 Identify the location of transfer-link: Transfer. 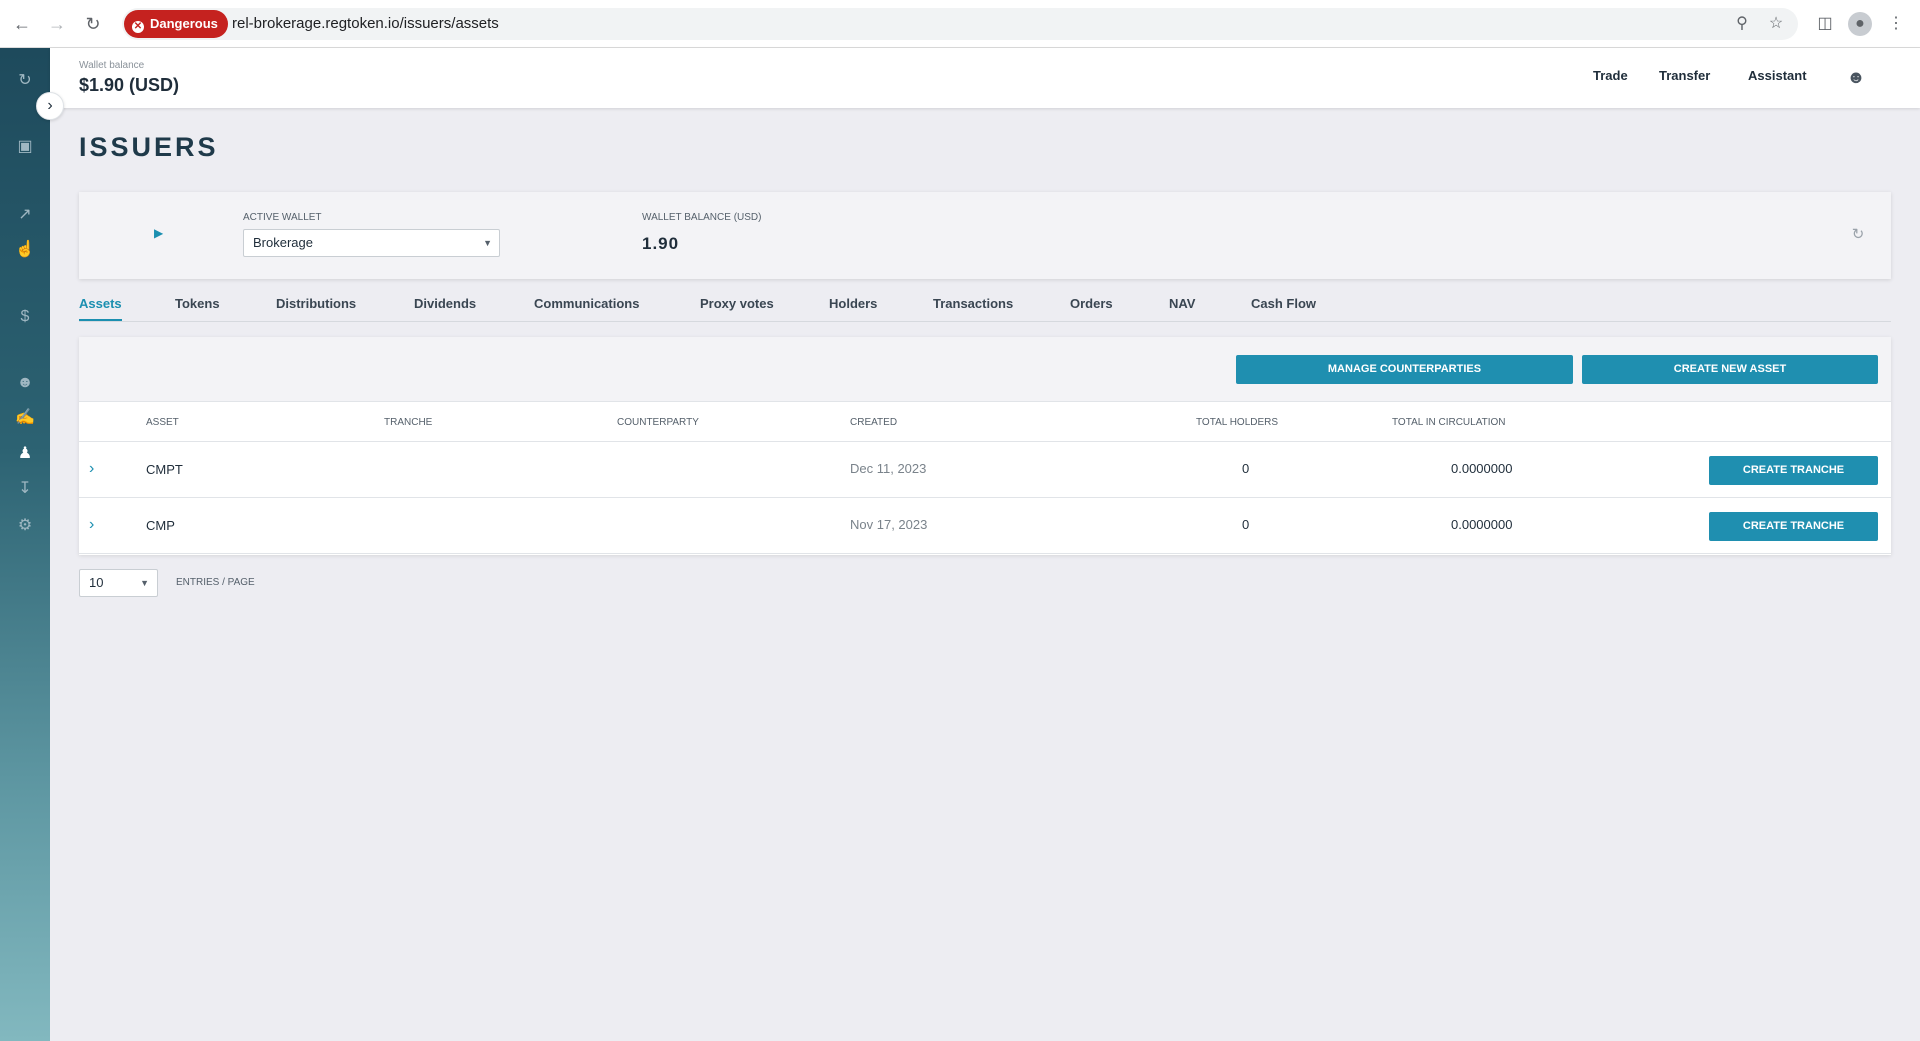
(1684, 75).